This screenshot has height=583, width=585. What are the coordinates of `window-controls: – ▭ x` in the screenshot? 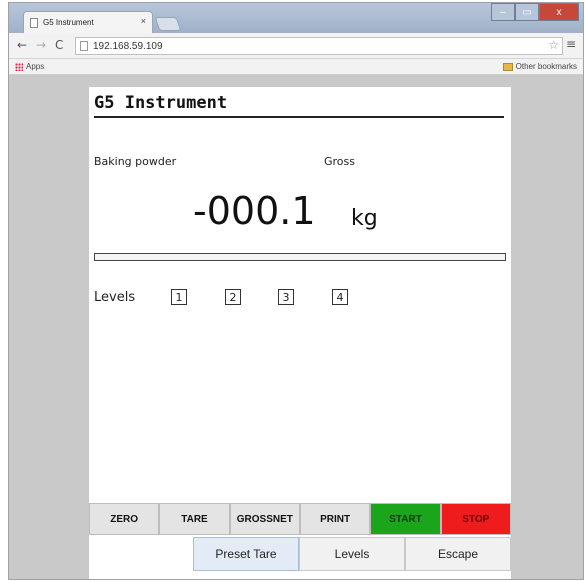 It's located at (535, 12).